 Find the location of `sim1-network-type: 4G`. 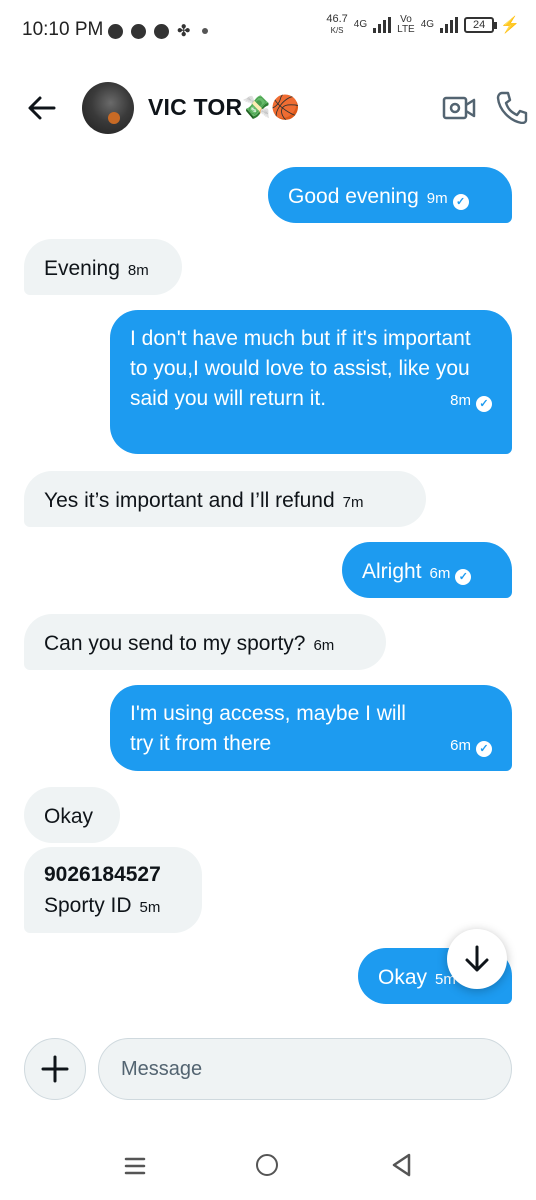

sim1-network-type: 4G is located at coordinates (360, 24).